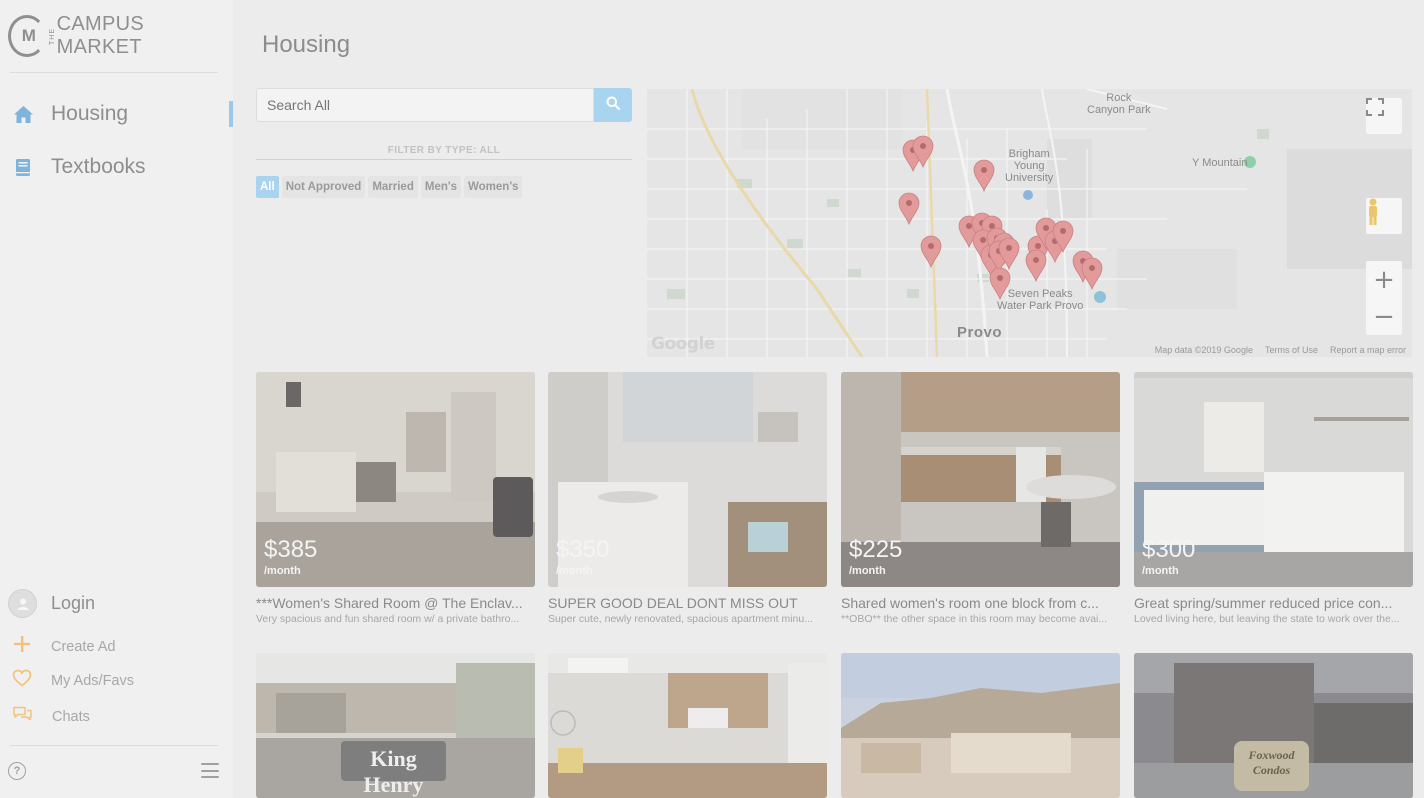 The image size is (1424, 798). Describe the element at coordinates (52, 36) in the screenshot. I see `logo-the-text: THE` at that location.